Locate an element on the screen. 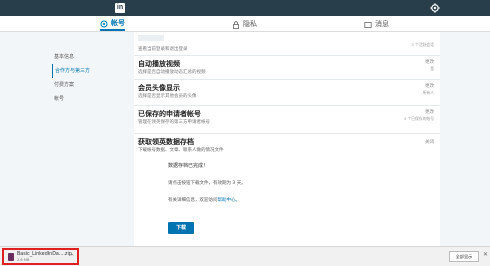 The height and width of the screenshot is (266, 490). section-desc: 选择是否显示其他会员的头像 is located at coordinates (167, 96).